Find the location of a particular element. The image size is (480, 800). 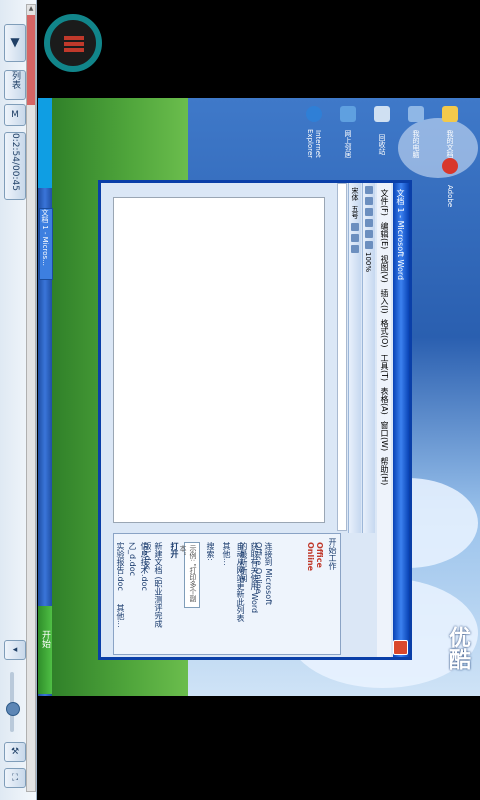

menu-table: 表格(A) is located at coordinates (384, 401).